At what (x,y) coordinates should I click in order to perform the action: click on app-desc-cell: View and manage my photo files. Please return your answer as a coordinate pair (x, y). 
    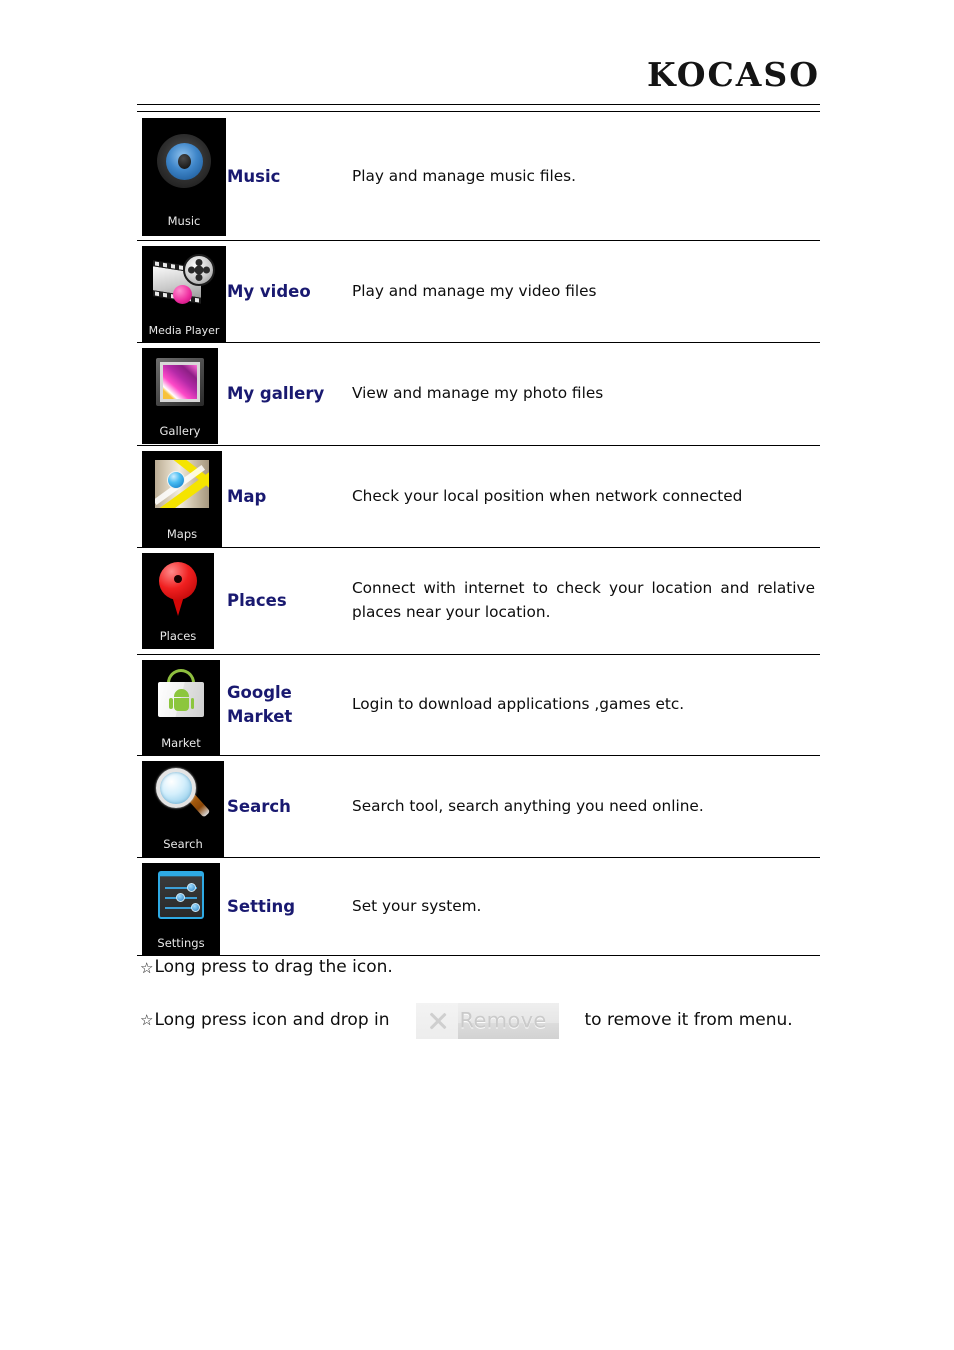
    Looking at the image, I should click on (586, 394).